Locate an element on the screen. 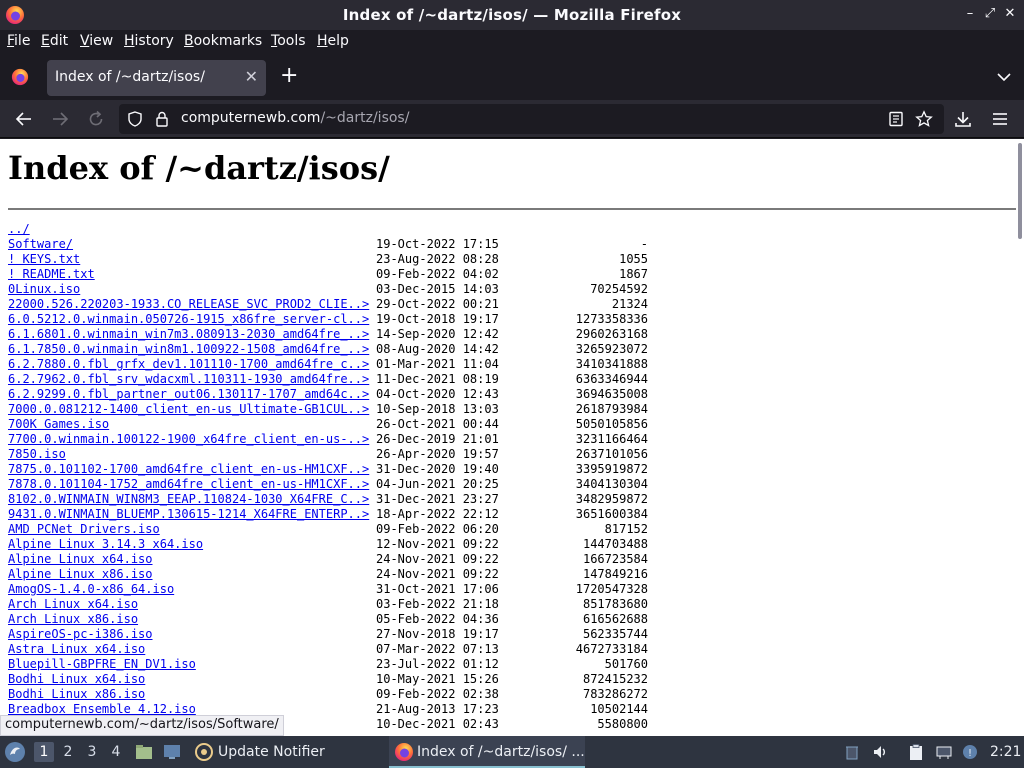 The width and height of the screenshot is (1024, 768). scrollbar-thumb is located at coordinates (1020, 191).